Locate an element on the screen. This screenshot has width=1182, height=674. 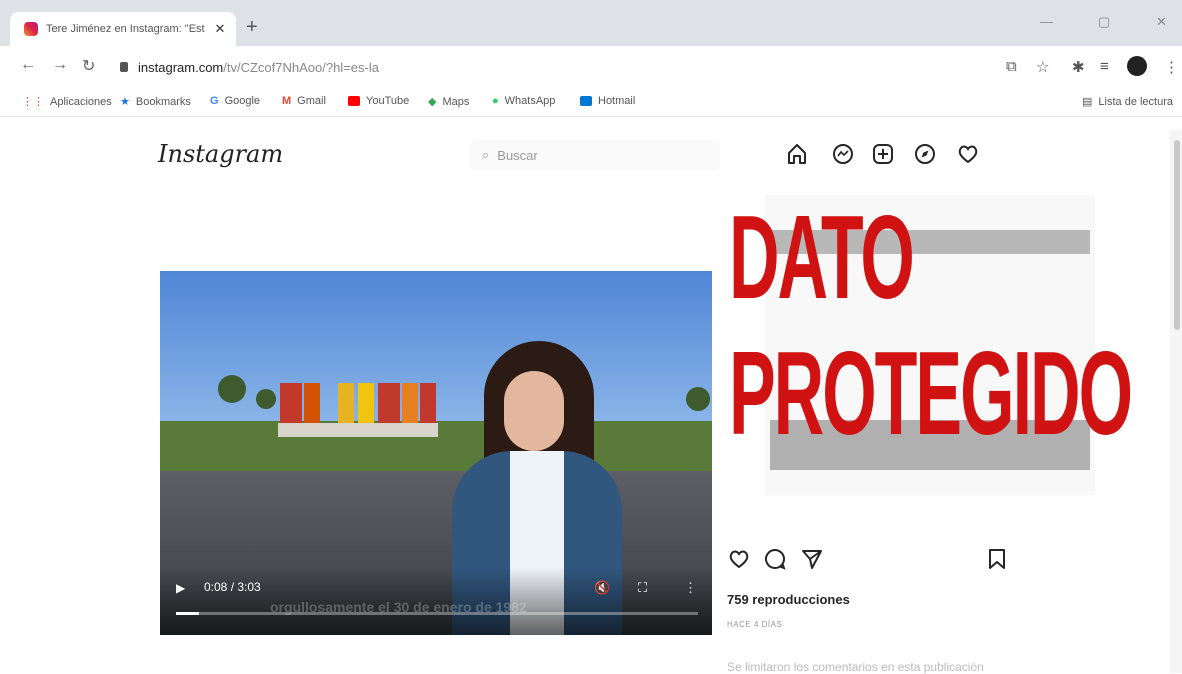
home-icon is located at coordinates (797, 154).